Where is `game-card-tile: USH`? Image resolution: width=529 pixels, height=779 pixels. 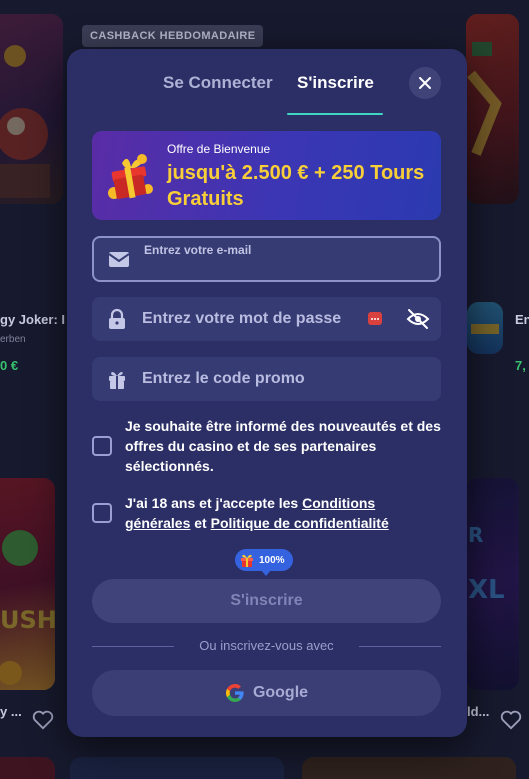 game-card-tile: USH is located at coordinates (27, 584).